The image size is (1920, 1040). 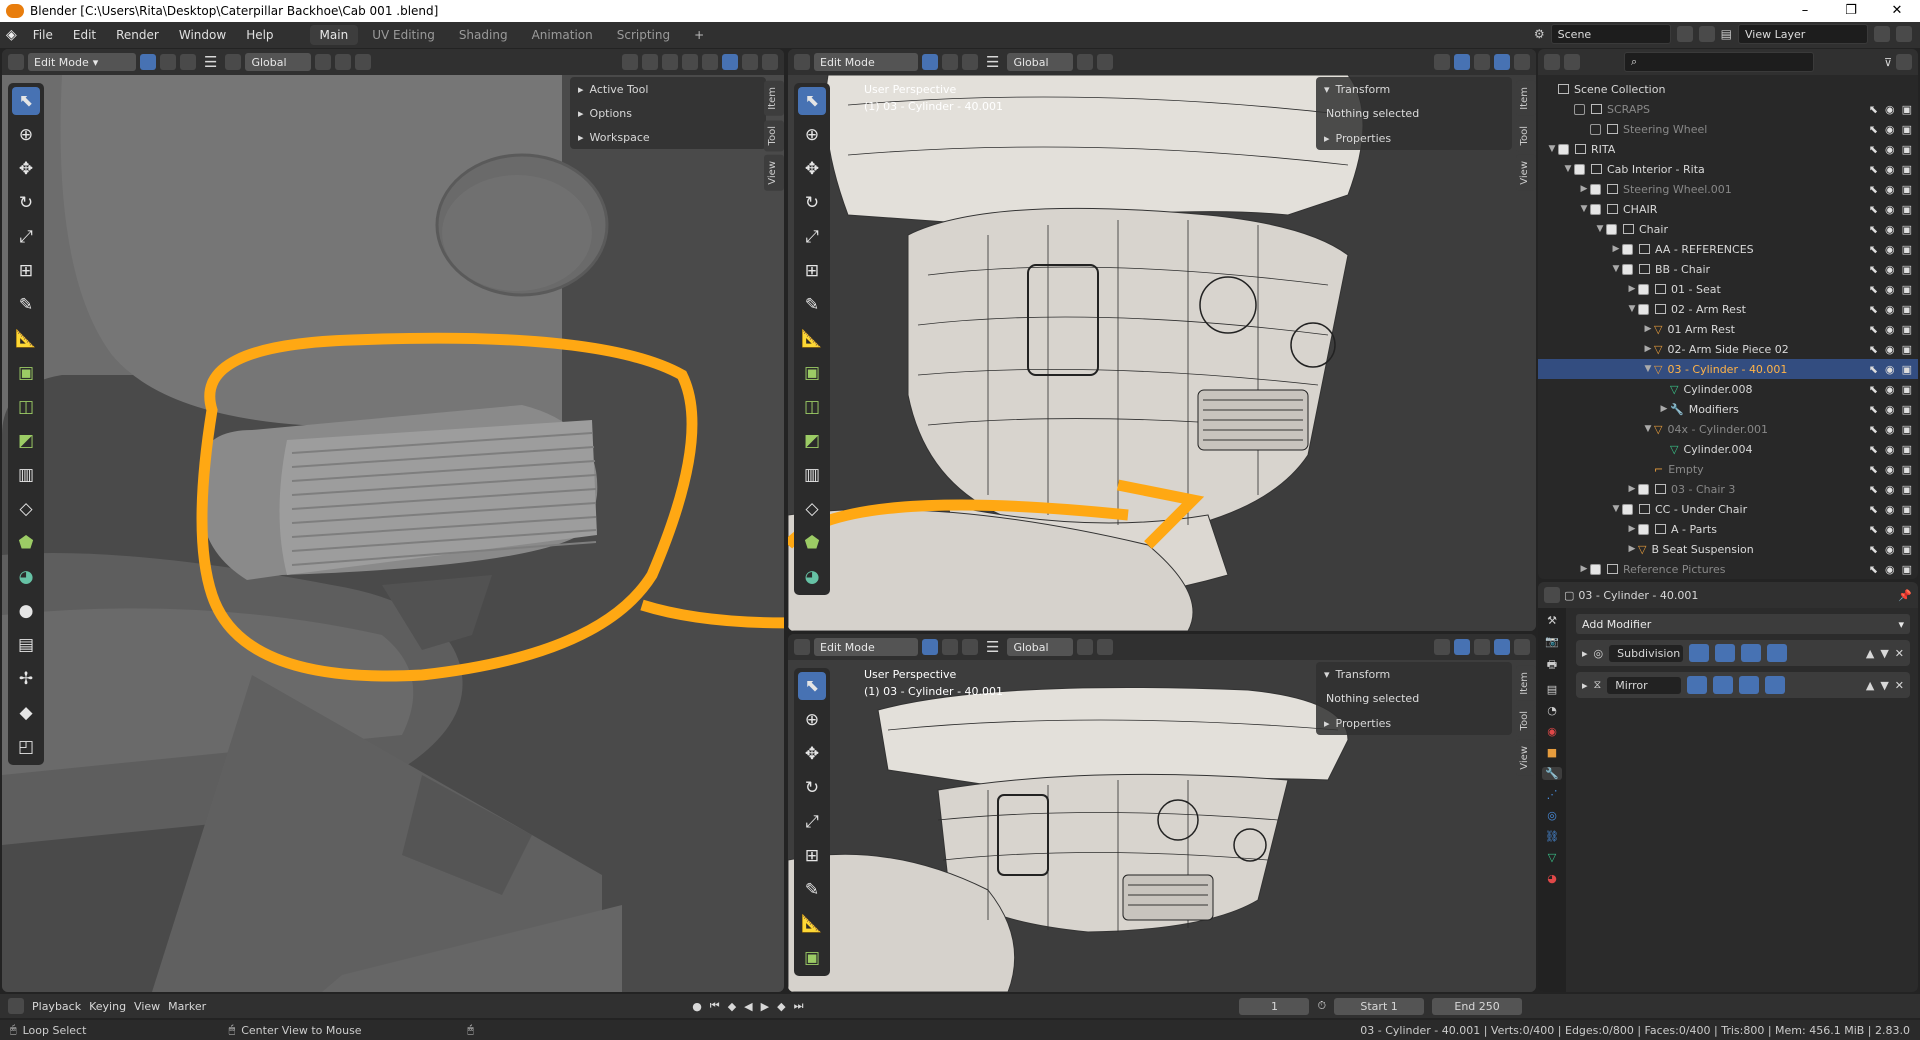 What do you see at coordinates (812, 509) in the screenshot?
I see `knife-tool-icon: ◇` at bounding box center [812, 509].